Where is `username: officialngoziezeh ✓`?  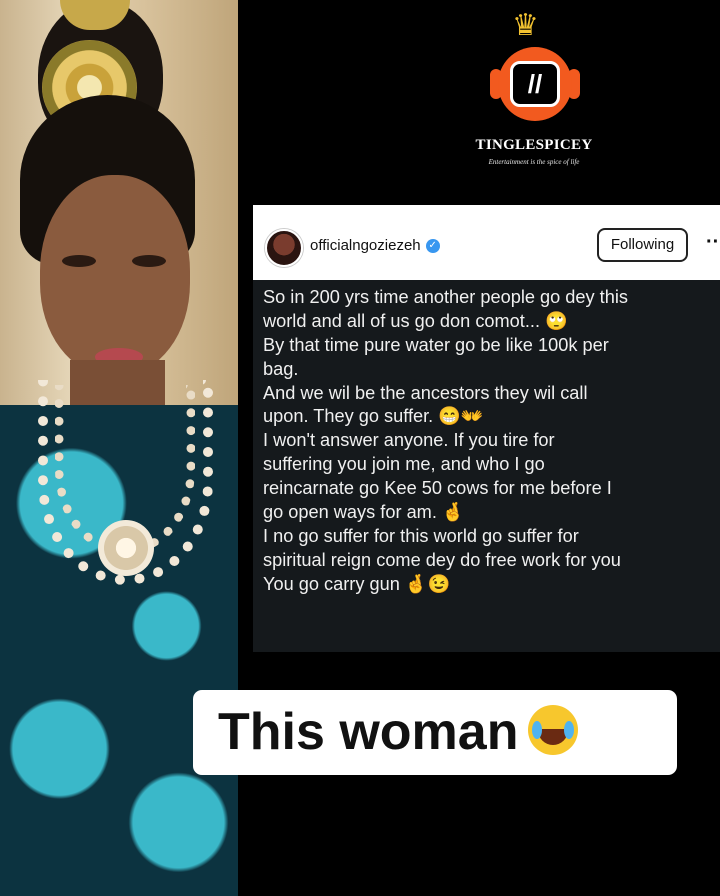 username: officialngoziezeh ✓ is located at coordinates (375, 245).